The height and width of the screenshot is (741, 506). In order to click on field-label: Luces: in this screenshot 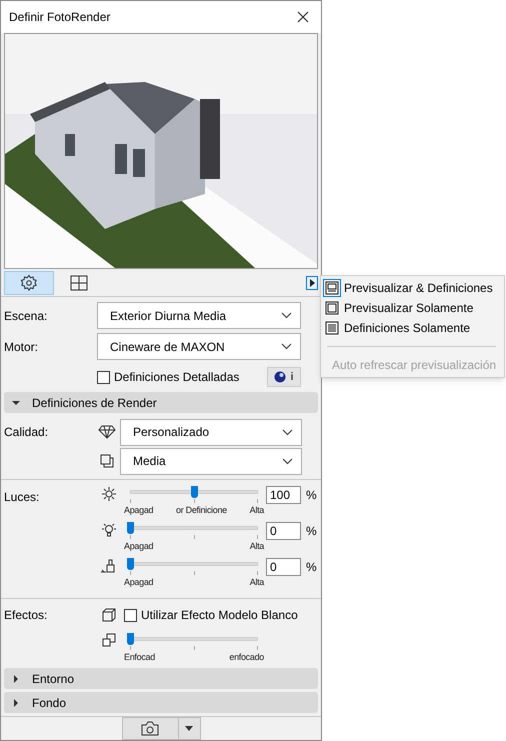, I will do `click(22, 497)`.